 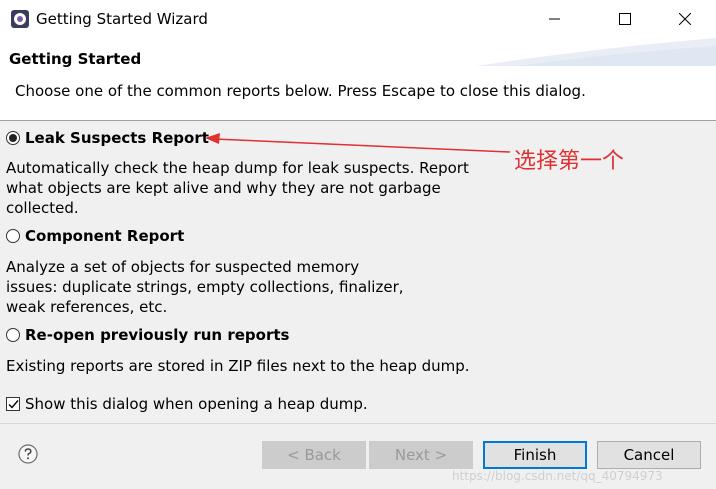 What do you see at coordinates (20, 19) in the screenshot?
I see `eclipse-mat-icon` at bounding box center [20, 19].